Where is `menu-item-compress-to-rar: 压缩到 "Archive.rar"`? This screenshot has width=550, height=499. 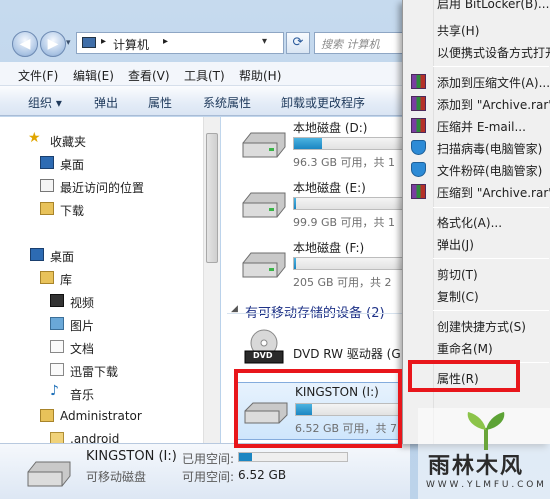
menu-item-compress-to-rar: 压缩到 "Archive.rar" is located at coordinates (476, 192).